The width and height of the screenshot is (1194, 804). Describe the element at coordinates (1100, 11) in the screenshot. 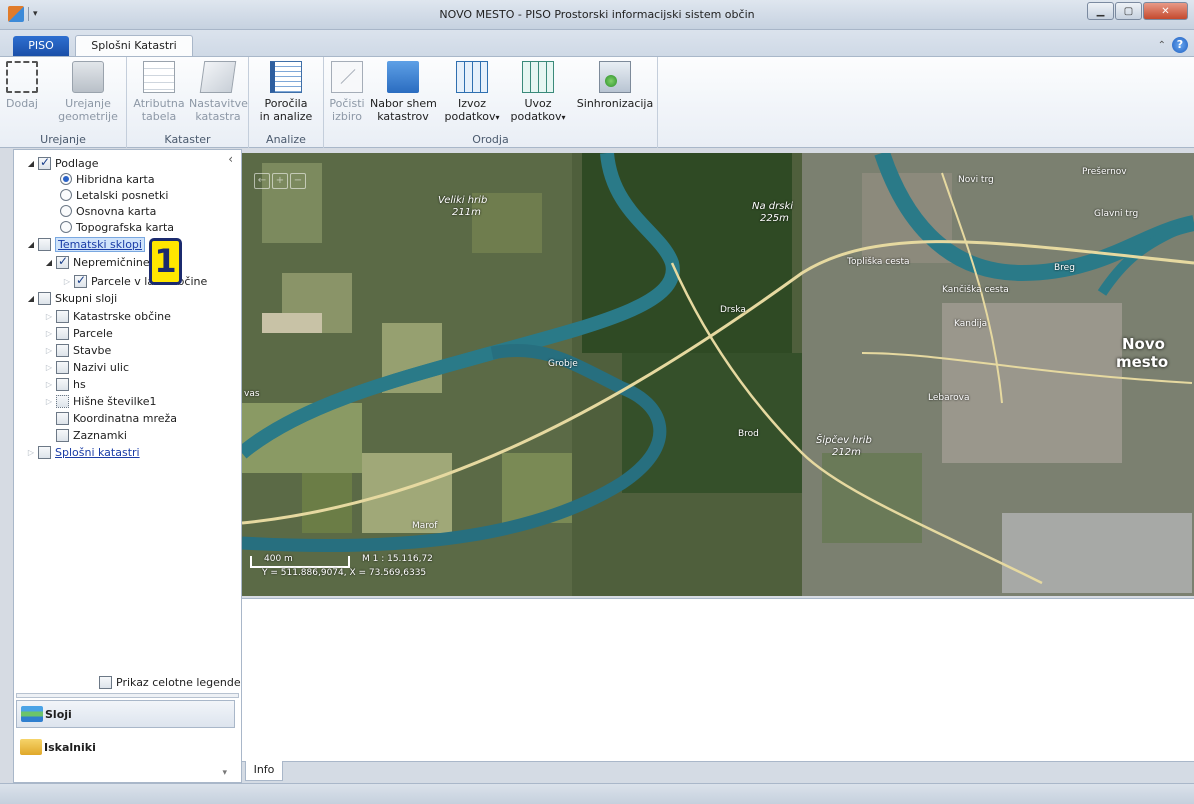

I see `minimize-button: ▁` at that location.